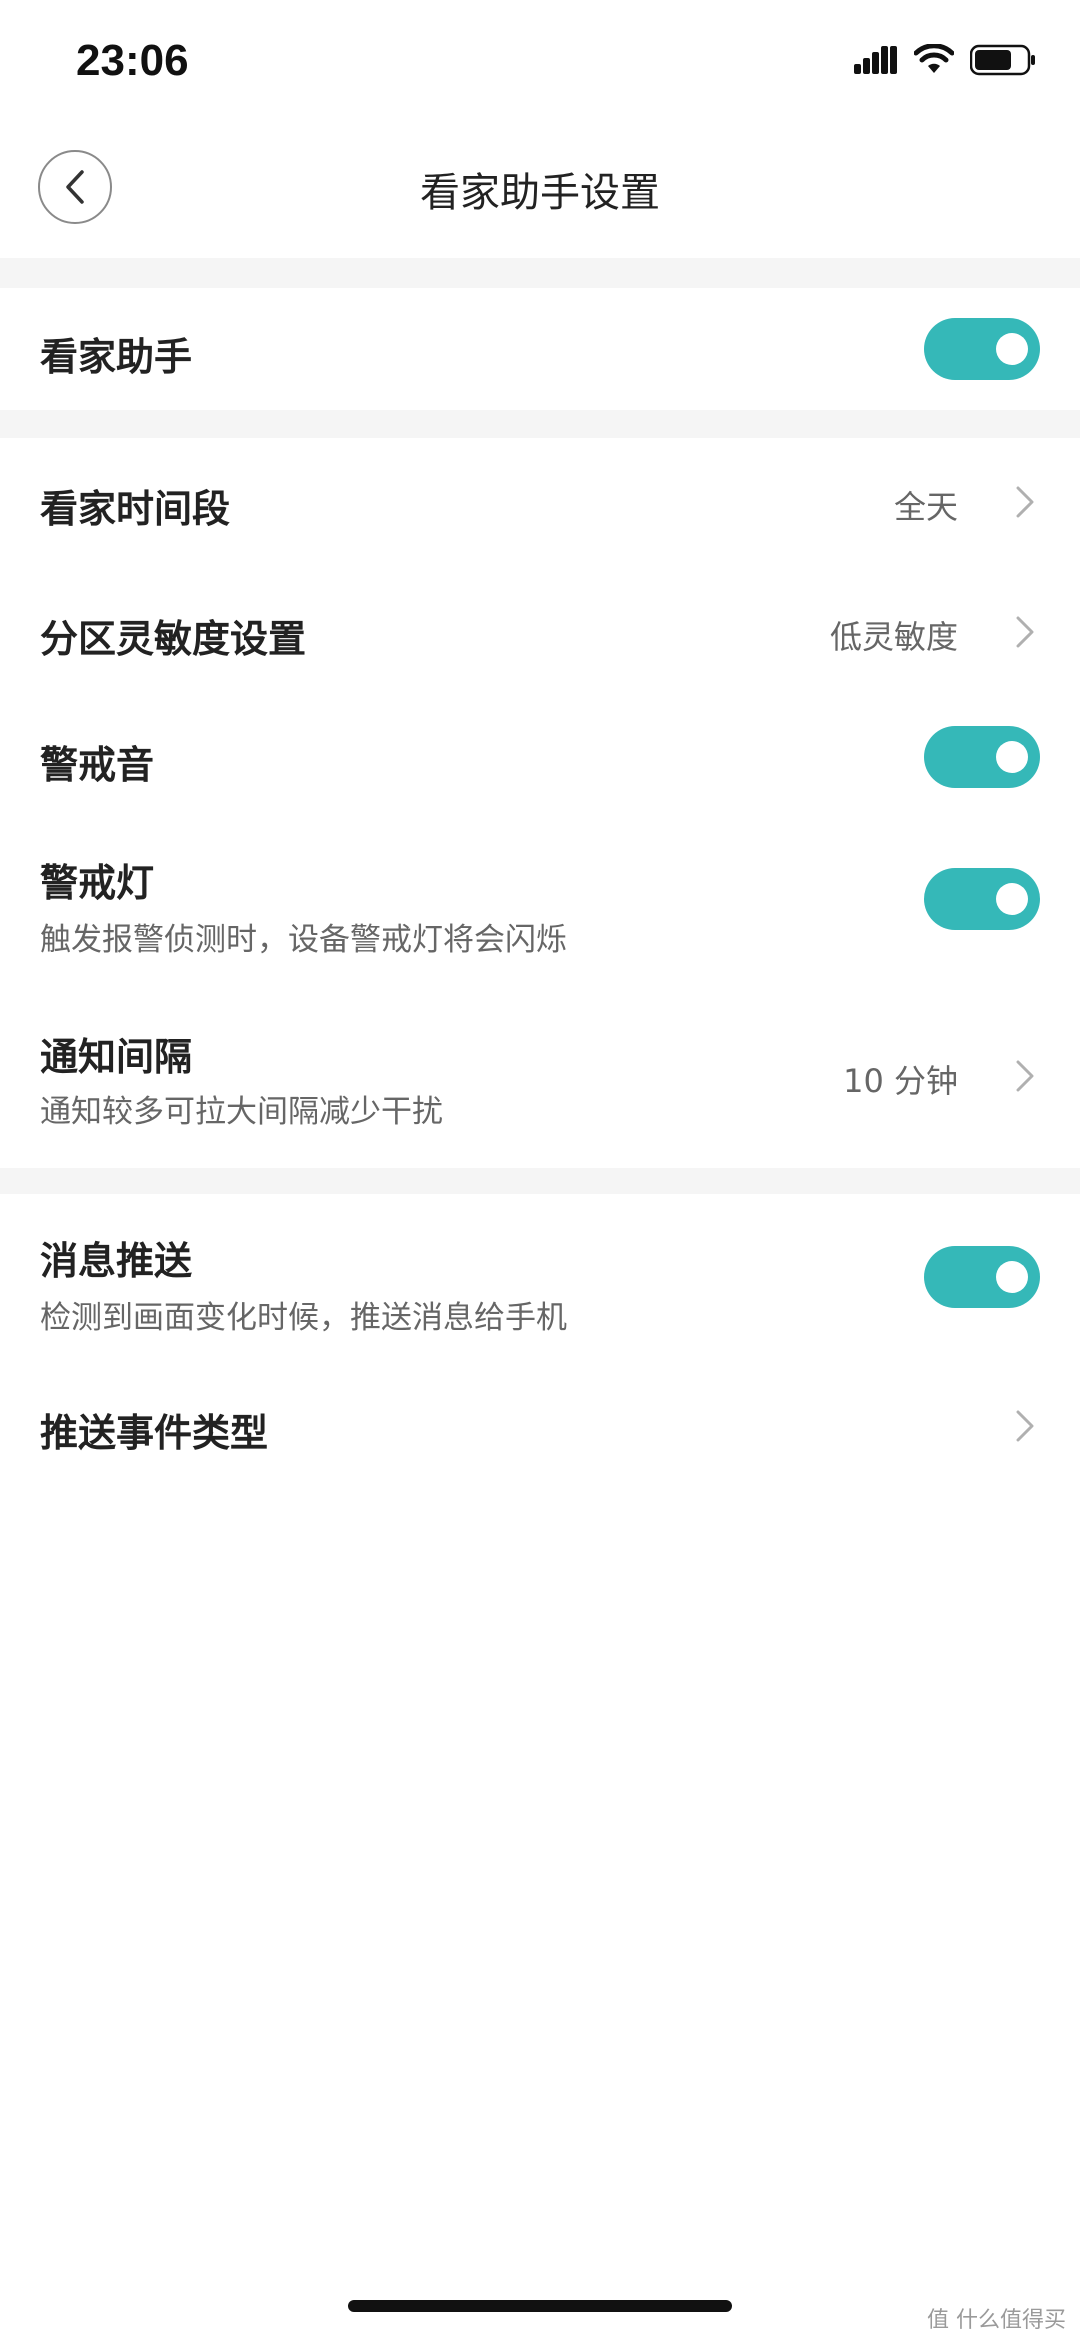  What do you see at coordinates (540, 349) in the screenshot?
I see `row-assistant: 看家助手` at bounding box center [540, 349].